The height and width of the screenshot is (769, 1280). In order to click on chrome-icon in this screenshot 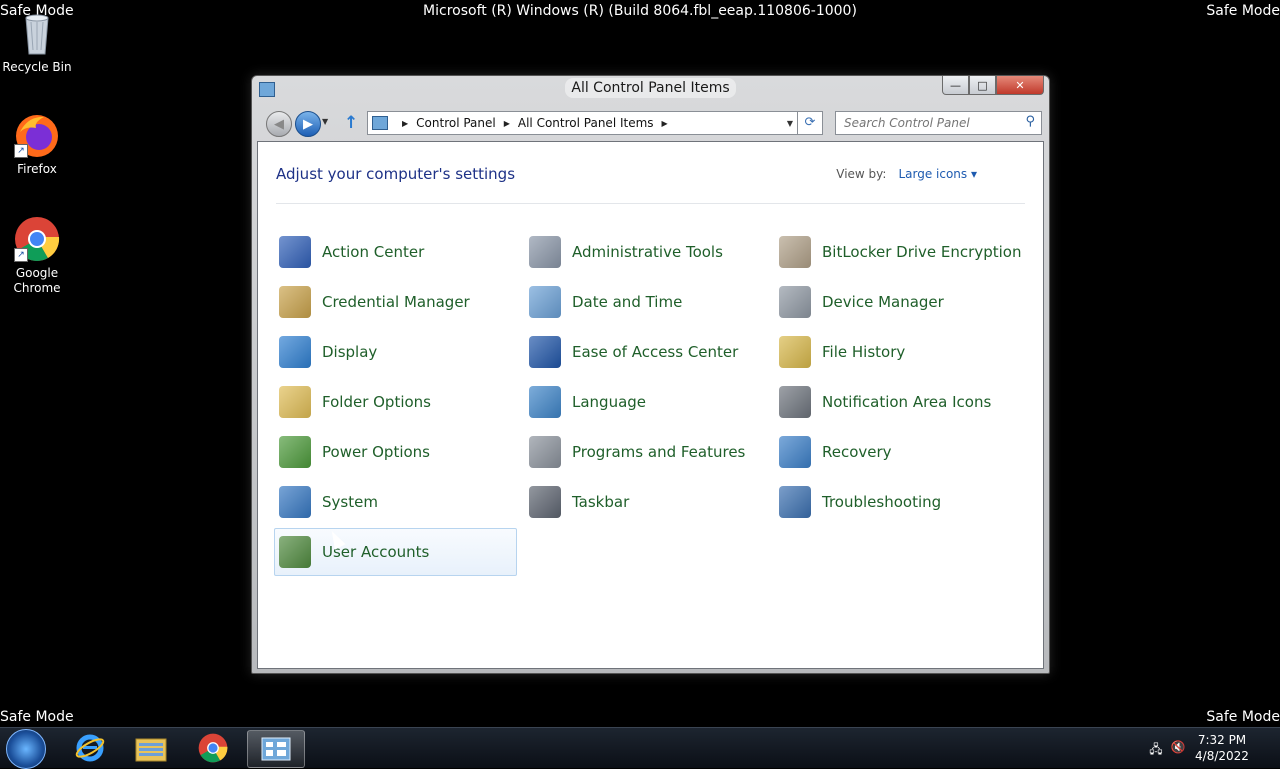, I will do `click(213, 748)`.